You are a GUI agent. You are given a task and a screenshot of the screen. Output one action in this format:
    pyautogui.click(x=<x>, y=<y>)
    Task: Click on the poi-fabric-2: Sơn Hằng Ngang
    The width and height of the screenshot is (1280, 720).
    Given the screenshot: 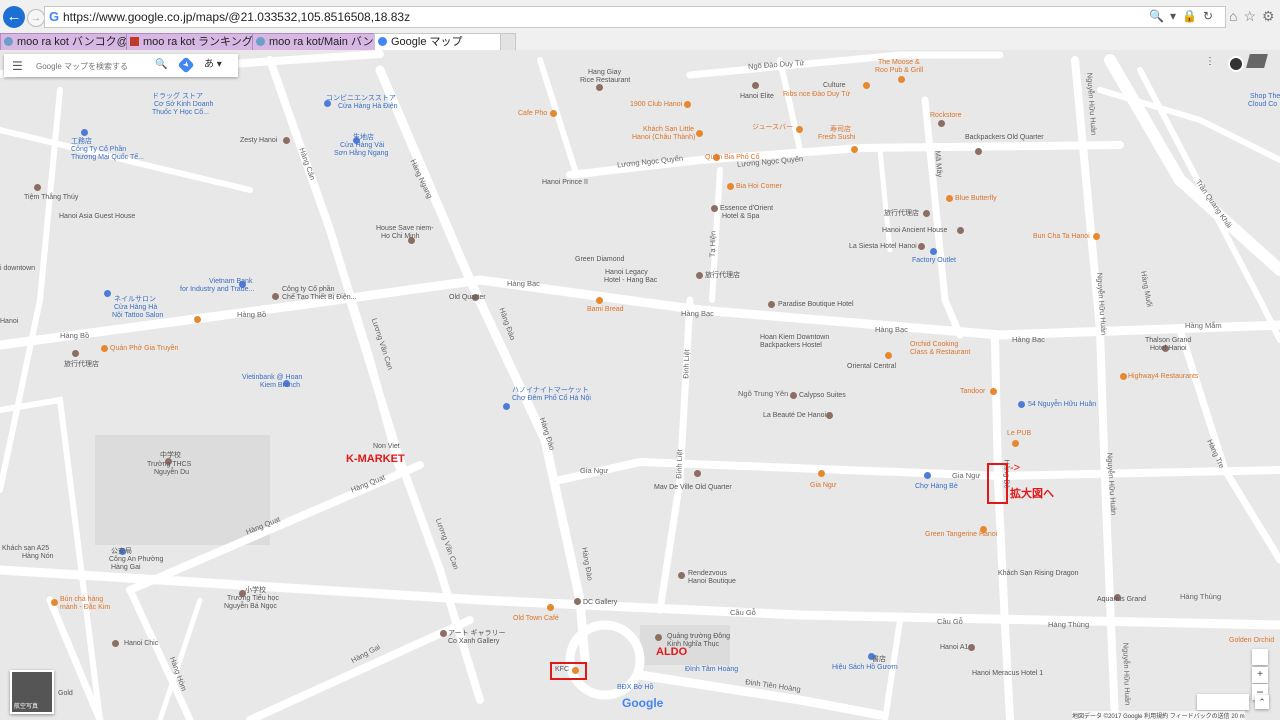 What is the action you would take?
    pyautogui.click(x=361, y=154)
    